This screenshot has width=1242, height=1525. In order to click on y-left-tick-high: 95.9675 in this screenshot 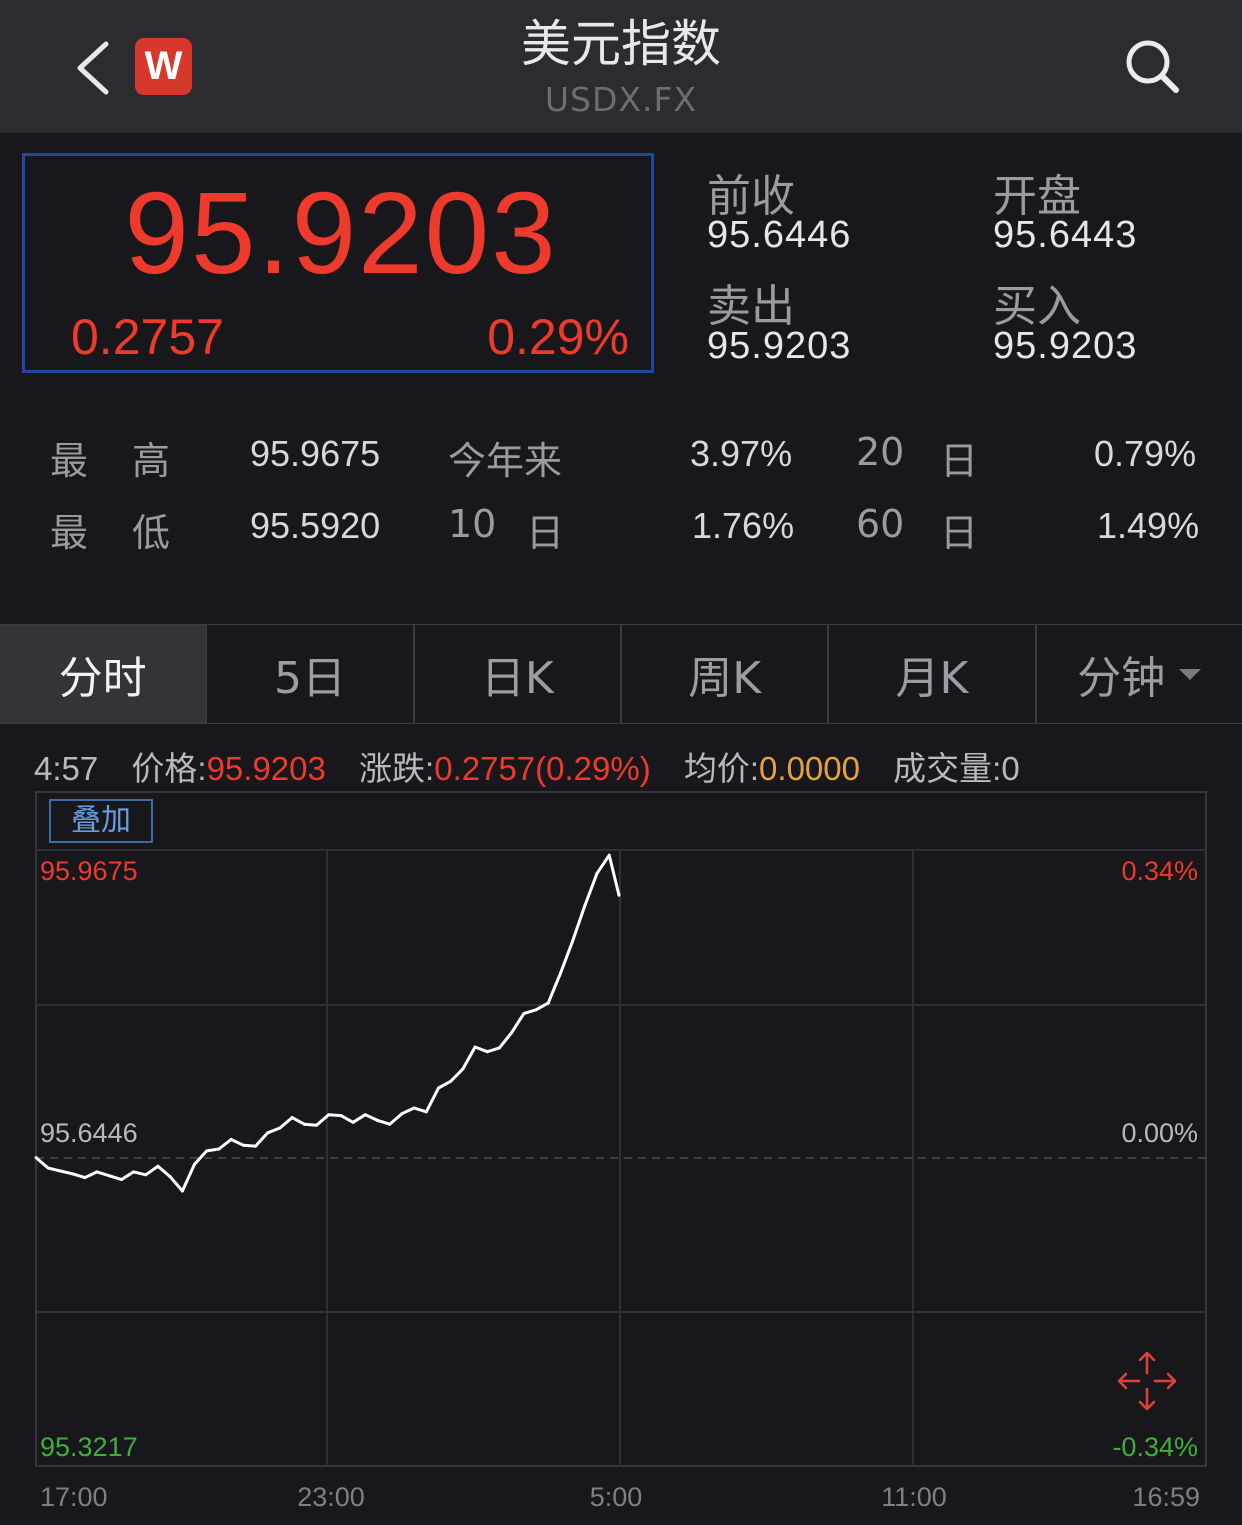, I will do `click(89, 871)`.